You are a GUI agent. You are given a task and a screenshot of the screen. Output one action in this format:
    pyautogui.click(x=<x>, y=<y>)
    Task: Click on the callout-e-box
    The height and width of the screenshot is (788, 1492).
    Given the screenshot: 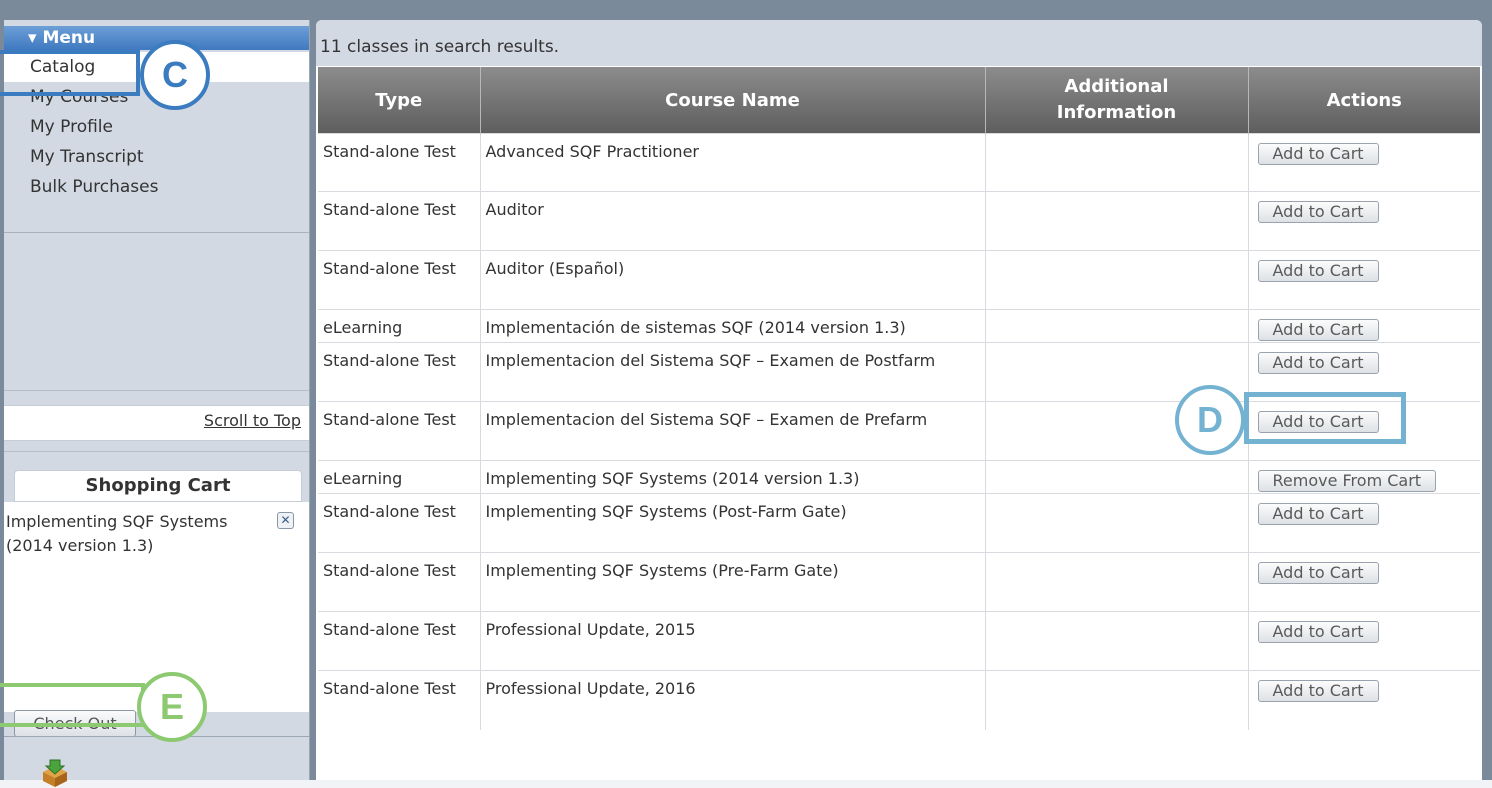 What is the action you would take?
    pyautogui.click(x=72, y=705)
    